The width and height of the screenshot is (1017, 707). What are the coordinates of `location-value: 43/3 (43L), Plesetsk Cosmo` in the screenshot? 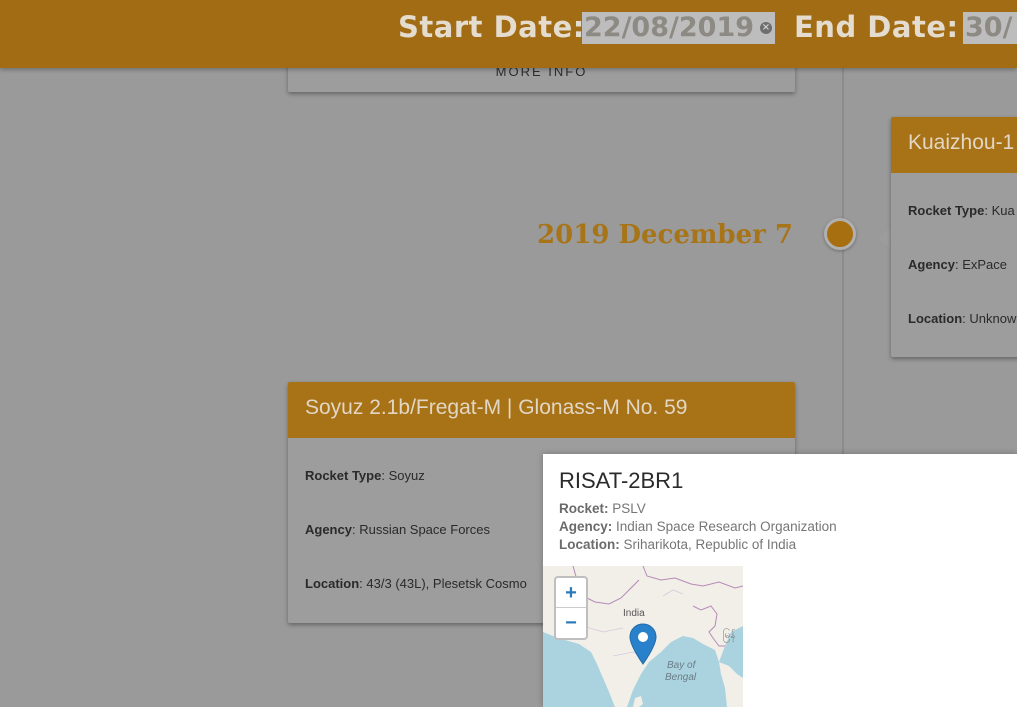 It's located at (446, 583).